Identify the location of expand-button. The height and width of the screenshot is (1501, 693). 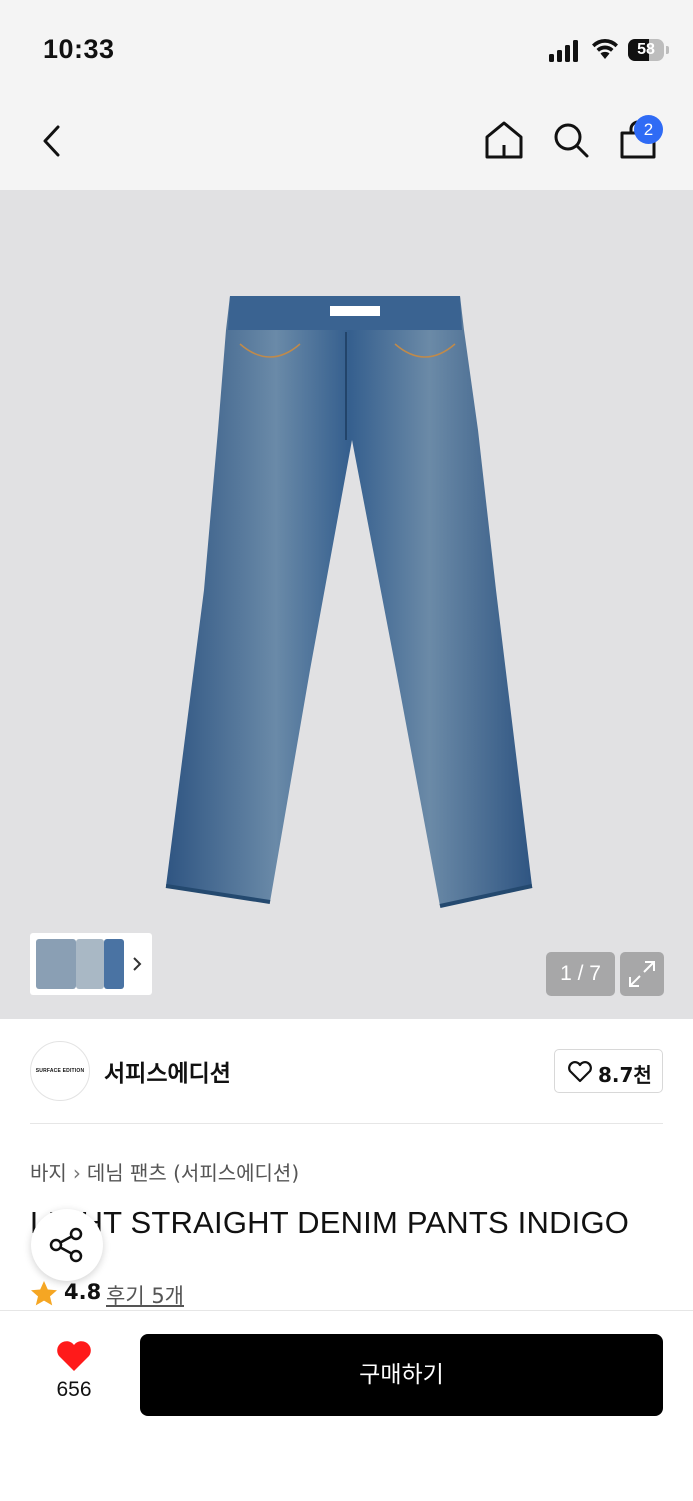
(642, 974).